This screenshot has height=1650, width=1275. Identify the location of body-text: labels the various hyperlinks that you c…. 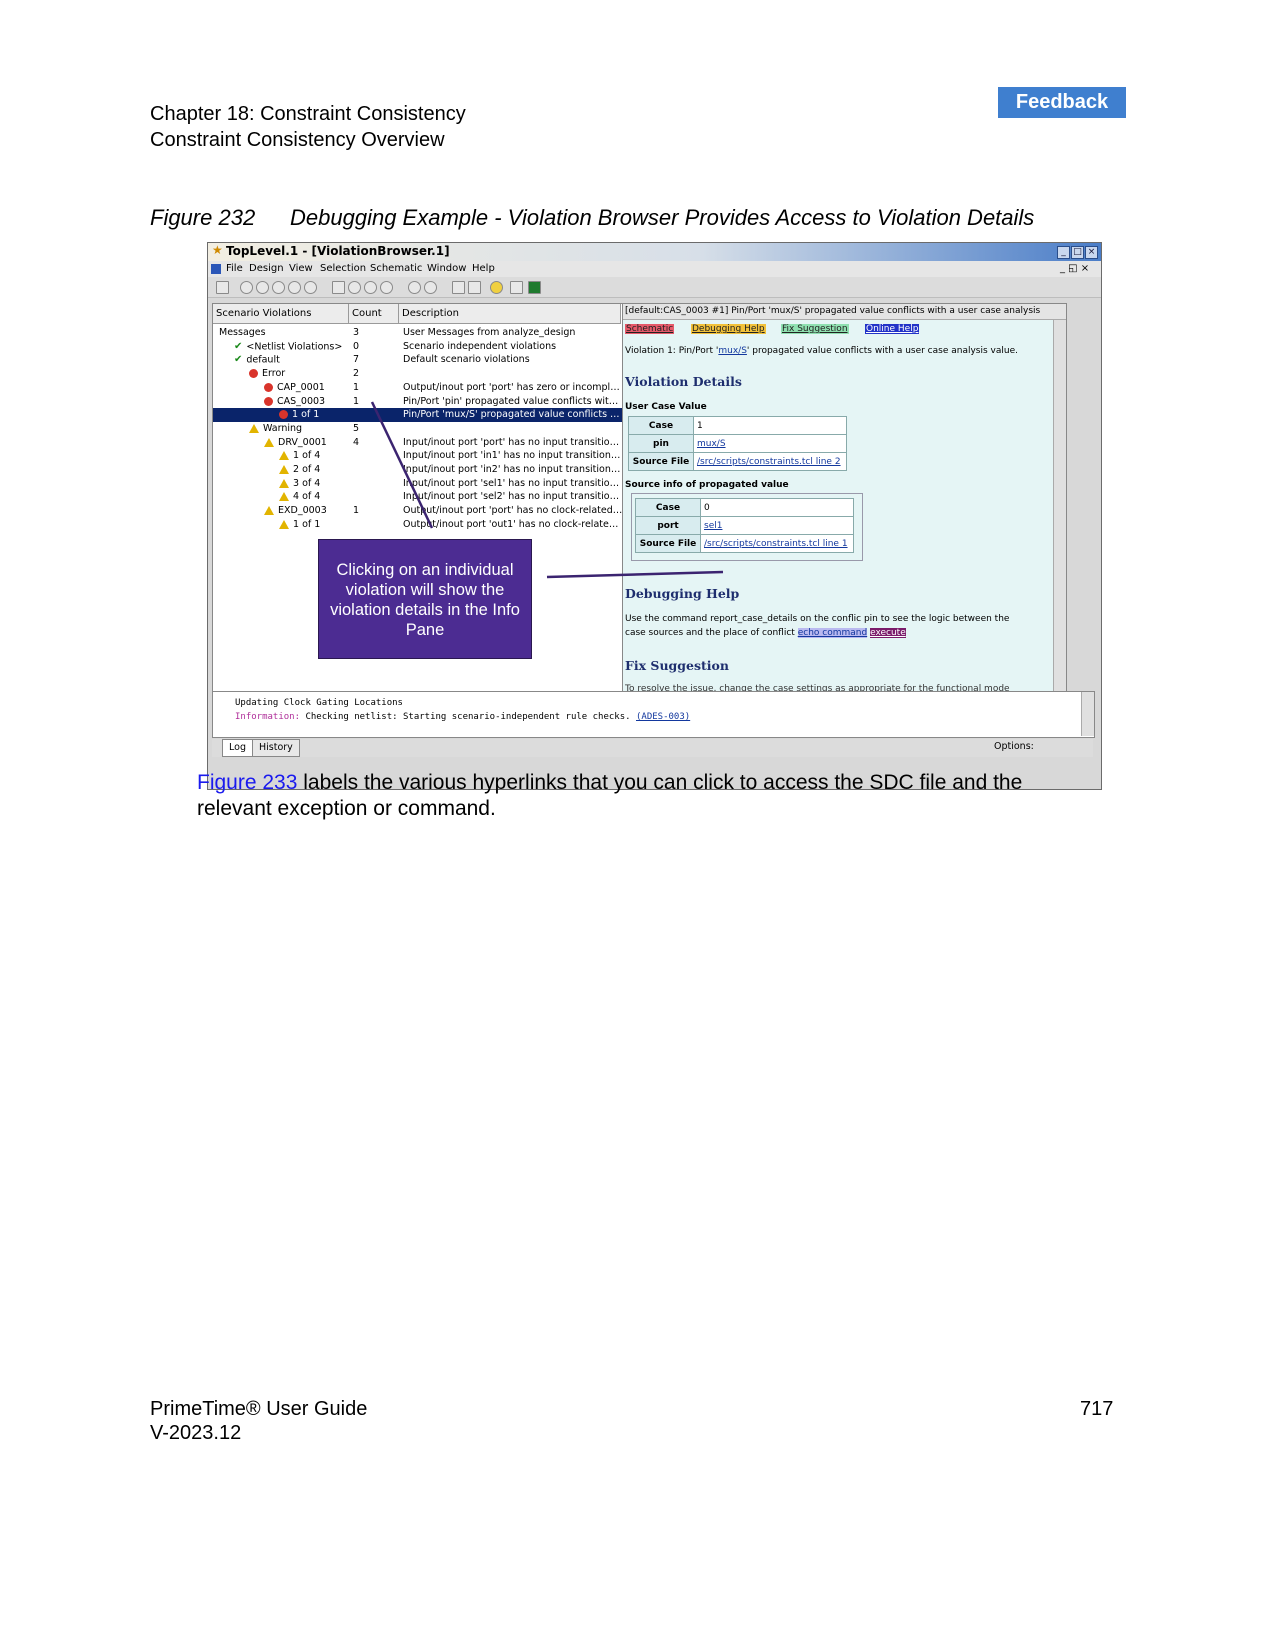
(610, 795).